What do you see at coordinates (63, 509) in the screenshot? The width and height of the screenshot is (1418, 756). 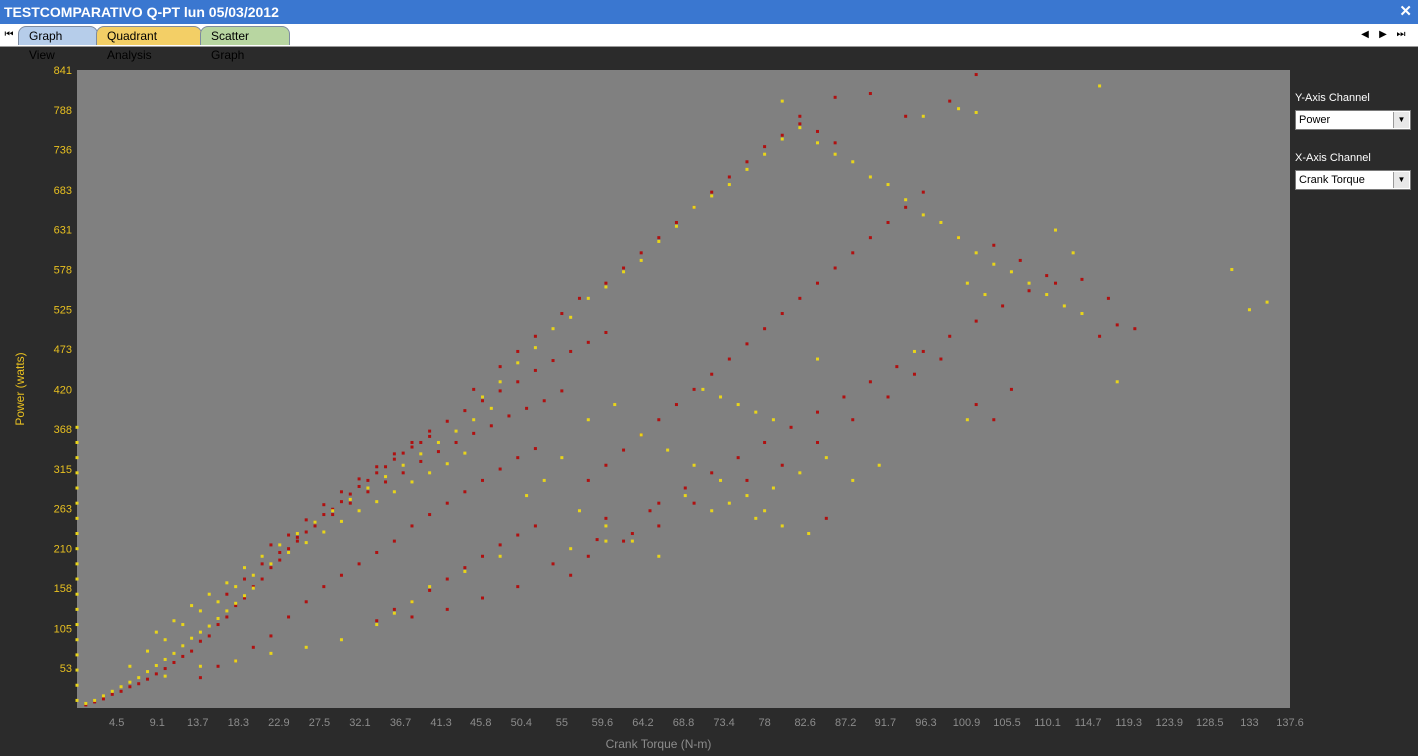 I see `y-tick-label: 263` at bounding box center [63, 509].